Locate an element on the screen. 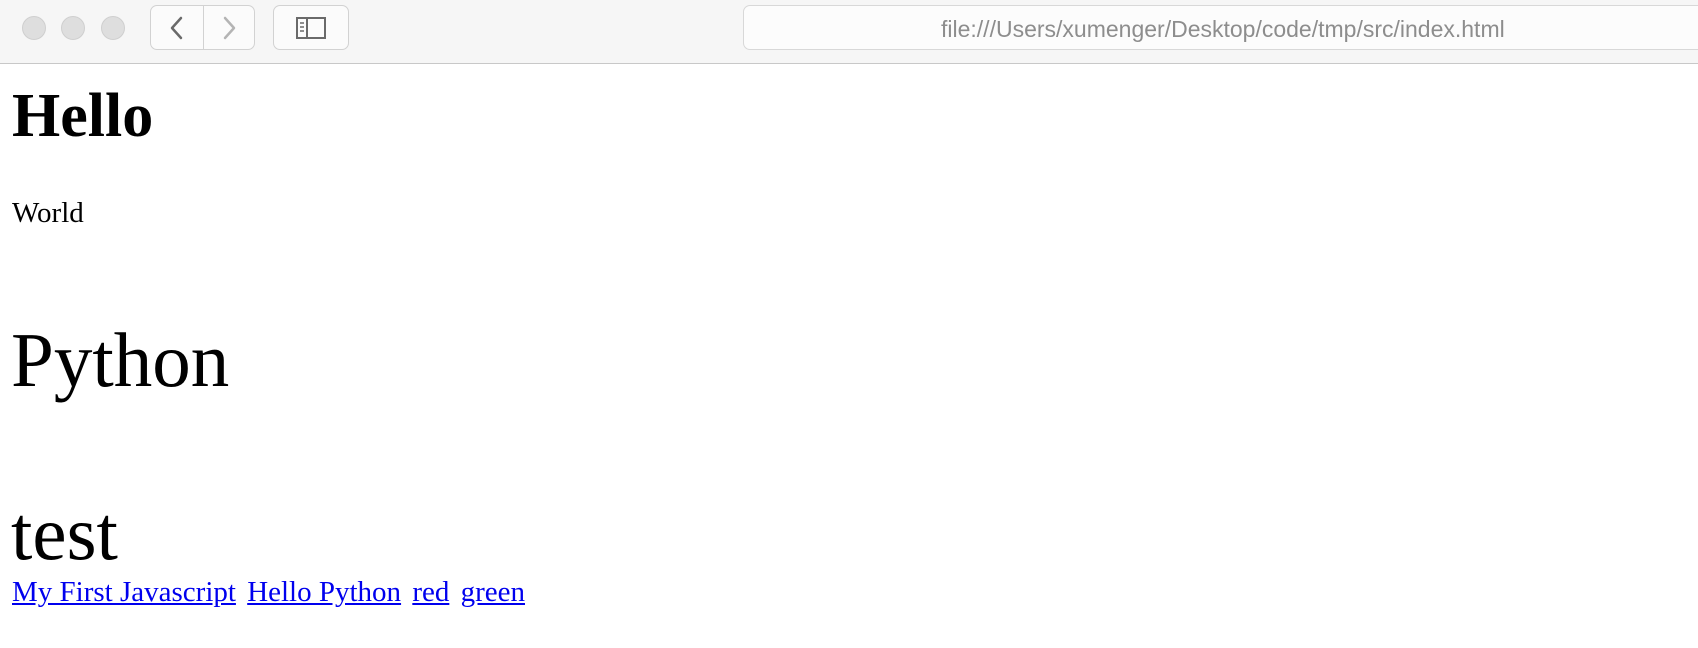 This screenshot has width=1698, height=648. show-sidebar-button is located at coordinates (311, 27).